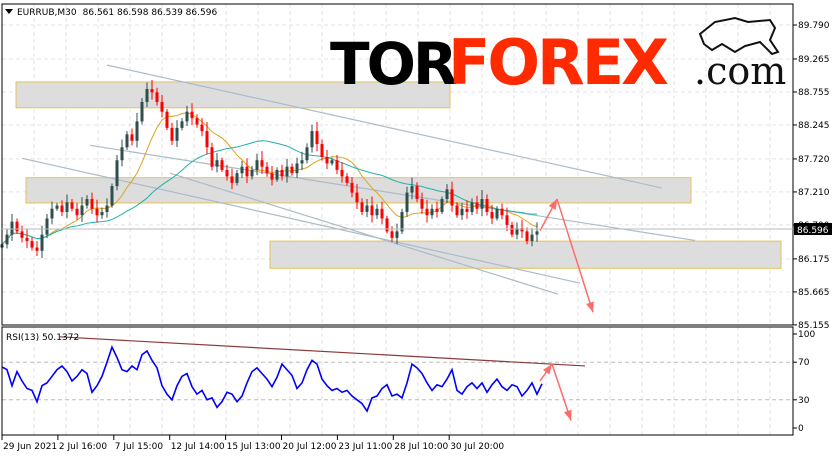 This screenshot has height=456, width=834. What do you see at coordinates (814, 193) in the screenshot?
I see `price-tick-label: 87.210` at bounding box center [814, 193].